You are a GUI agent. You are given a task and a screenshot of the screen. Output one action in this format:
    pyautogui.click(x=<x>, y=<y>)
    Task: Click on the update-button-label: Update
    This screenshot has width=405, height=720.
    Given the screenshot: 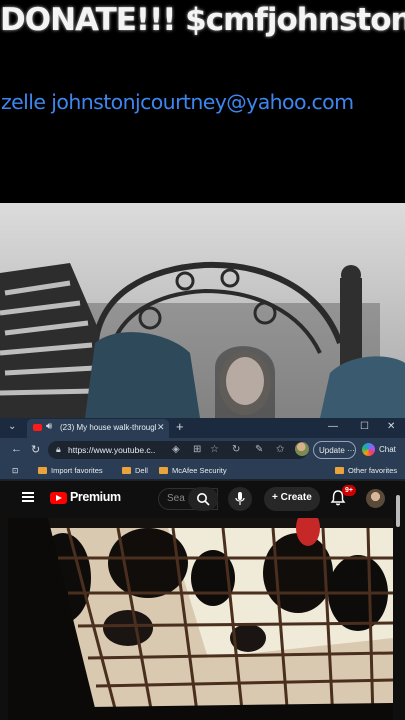 What is the action you would take?
    pyautogui.click(x=332, y=450)
    